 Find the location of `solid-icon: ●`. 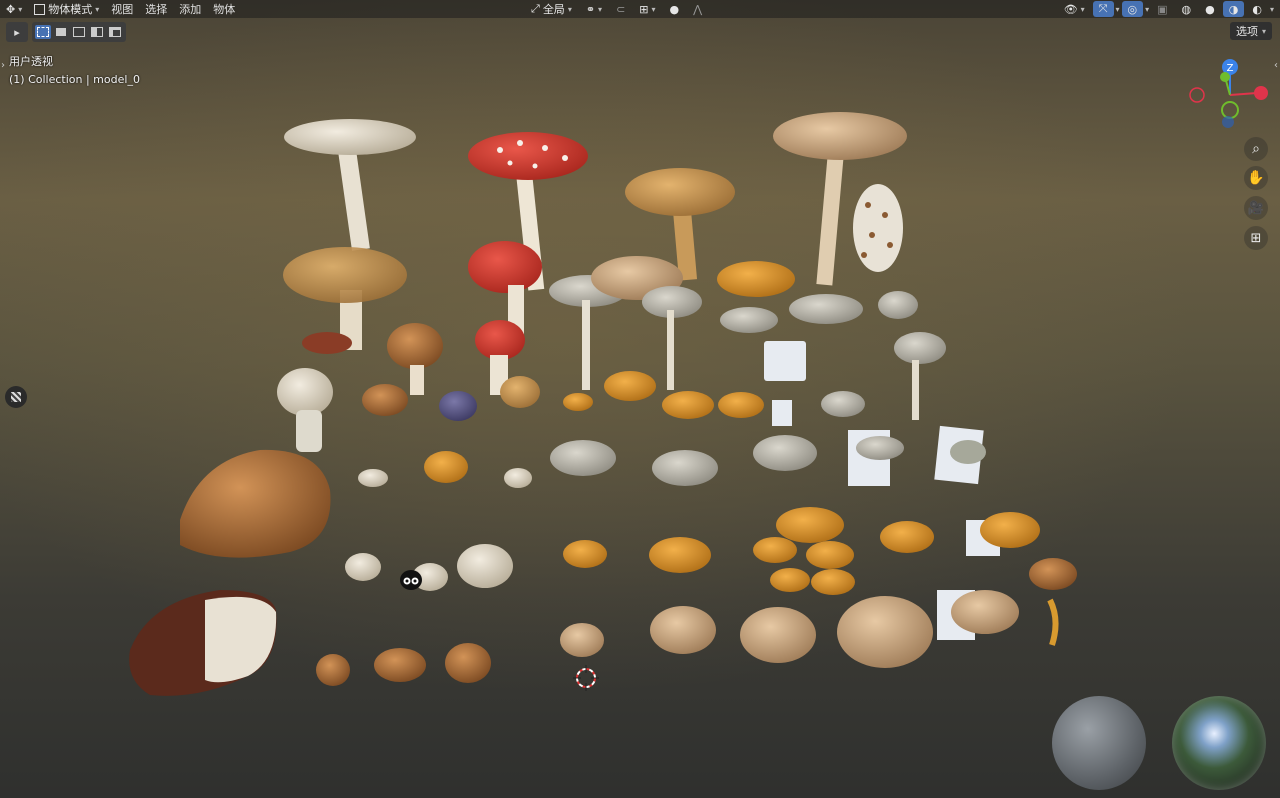

solid-icon: ● is located at coordinates (1210, 9).